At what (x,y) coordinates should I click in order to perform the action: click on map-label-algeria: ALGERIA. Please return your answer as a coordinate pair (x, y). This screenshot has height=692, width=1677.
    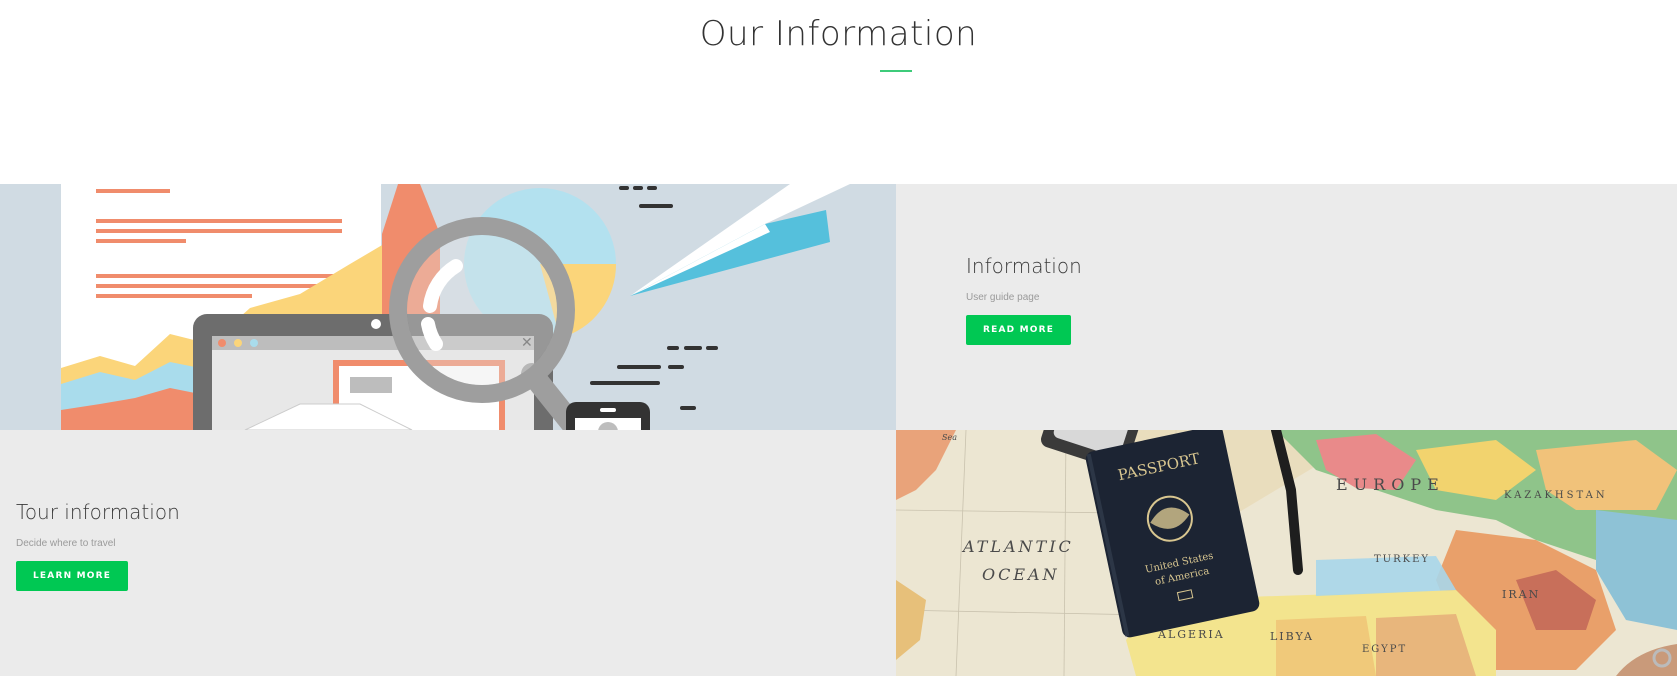
    Looking at the image, I should click on (1191, 634).